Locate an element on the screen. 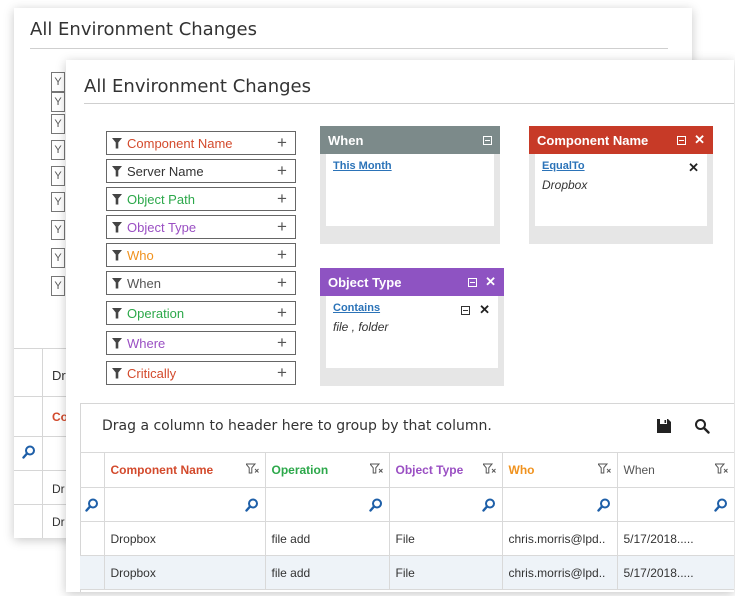 Image resolution: width=735 pixels, height=596 pixels. filter-field-item: Where + is located at coordinates (201, 343).